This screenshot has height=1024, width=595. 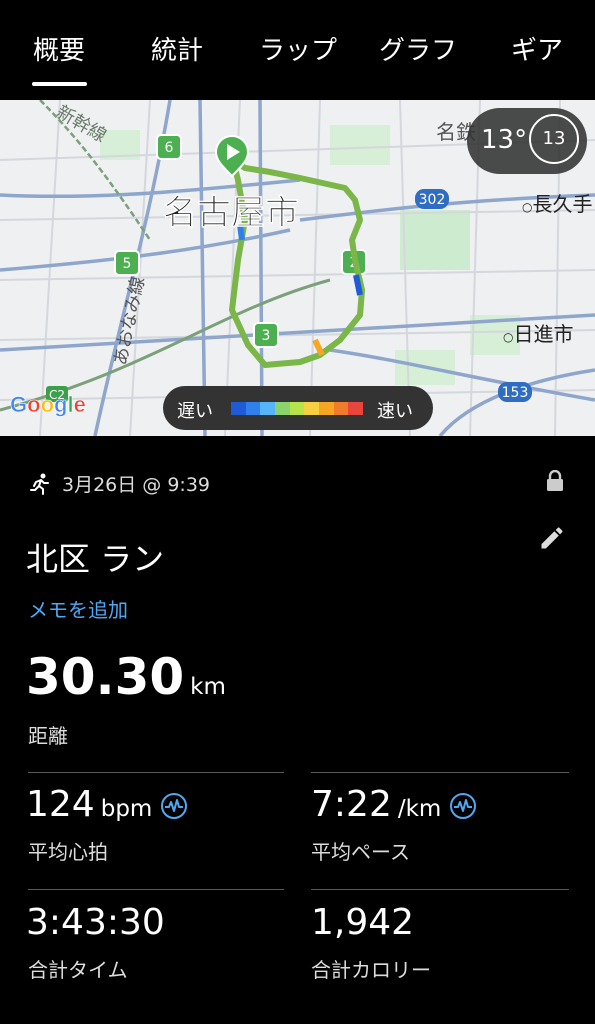 What do you see at coordinates (537, 48) in the screenshot?
I see `tab-gear: ギア` at bounding box center [537, 48].